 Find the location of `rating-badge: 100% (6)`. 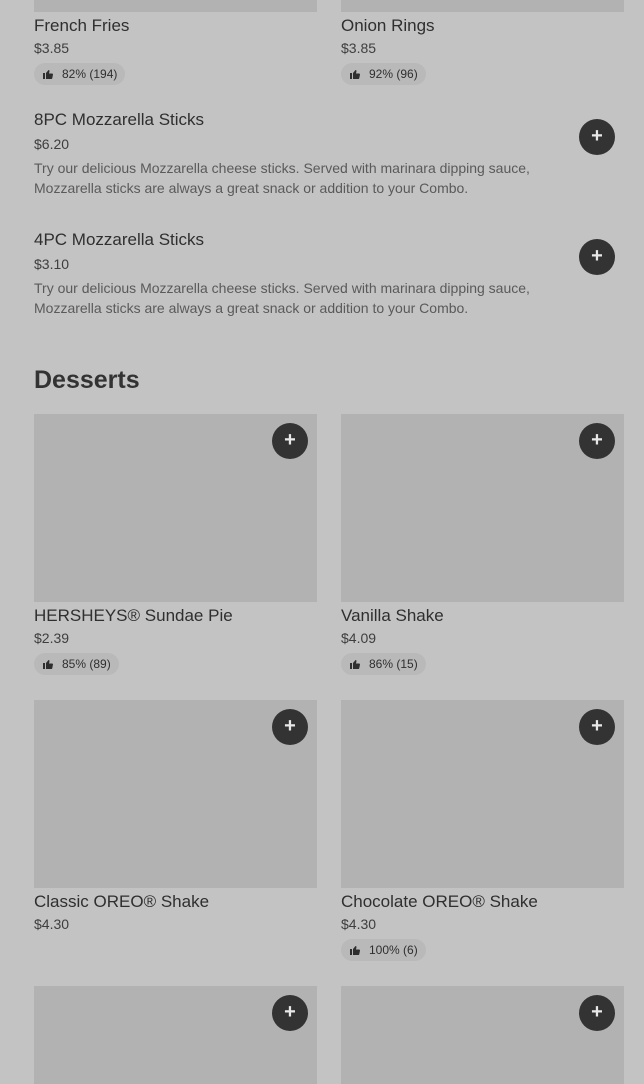

rating-badge: 100% (6) is located at coordinates (383, 950).